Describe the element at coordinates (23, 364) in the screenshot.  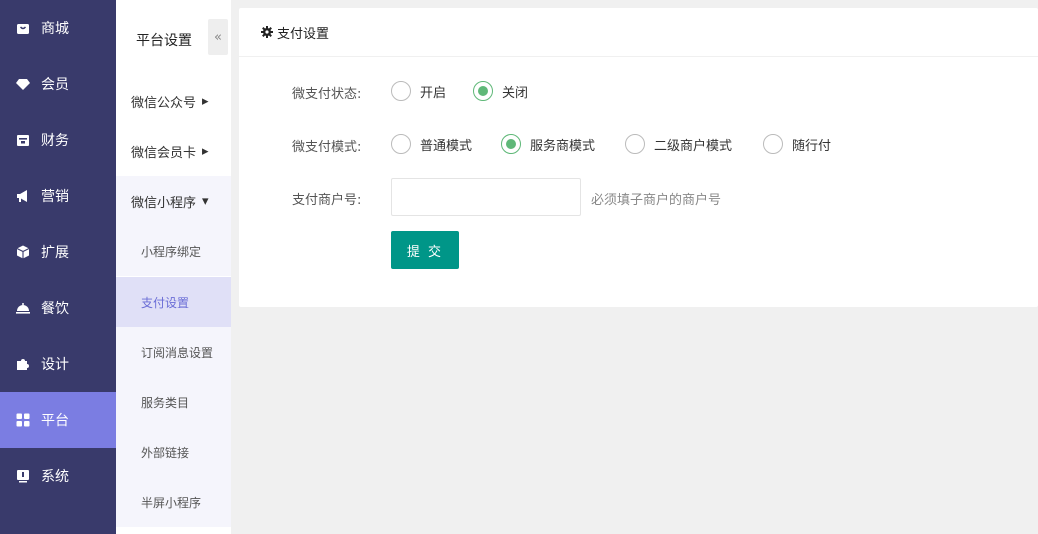
I see `puzzle-icon` at that location.